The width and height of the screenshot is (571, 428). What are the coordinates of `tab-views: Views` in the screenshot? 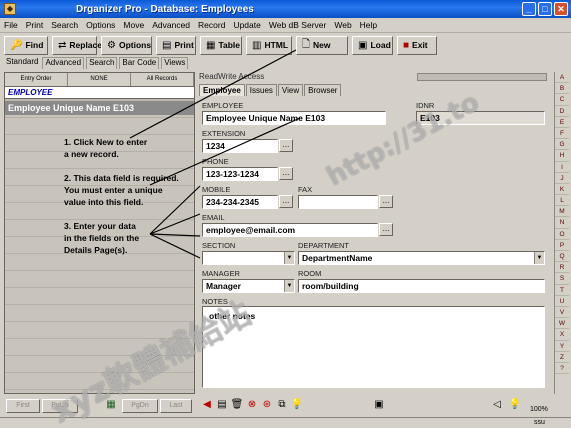 It's located at (175, 63).